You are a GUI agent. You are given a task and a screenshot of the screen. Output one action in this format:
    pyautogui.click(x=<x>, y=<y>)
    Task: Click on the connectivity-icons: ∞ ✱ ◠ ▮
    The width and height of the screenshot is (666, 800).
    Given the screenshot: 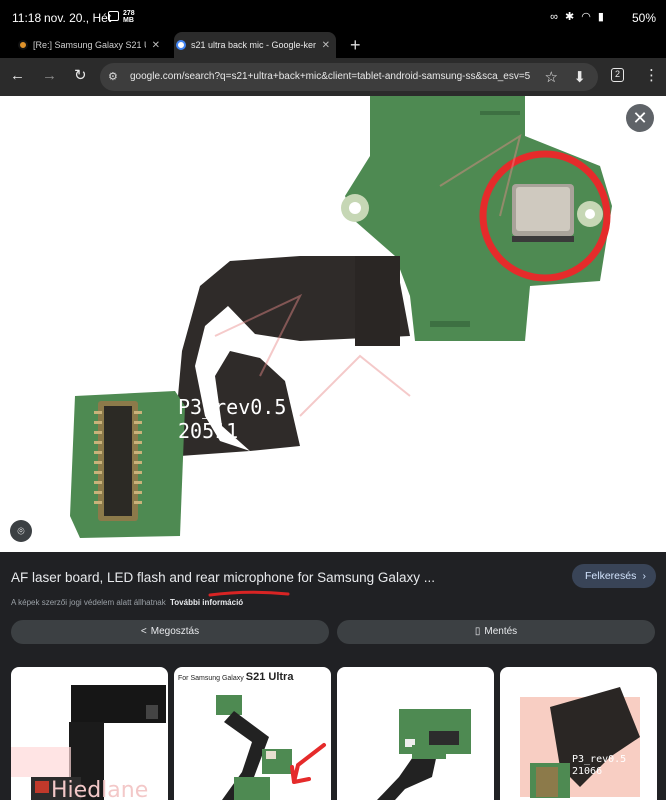 What is the action you would take?
    pyautogui.click(x=578, y=17)
    